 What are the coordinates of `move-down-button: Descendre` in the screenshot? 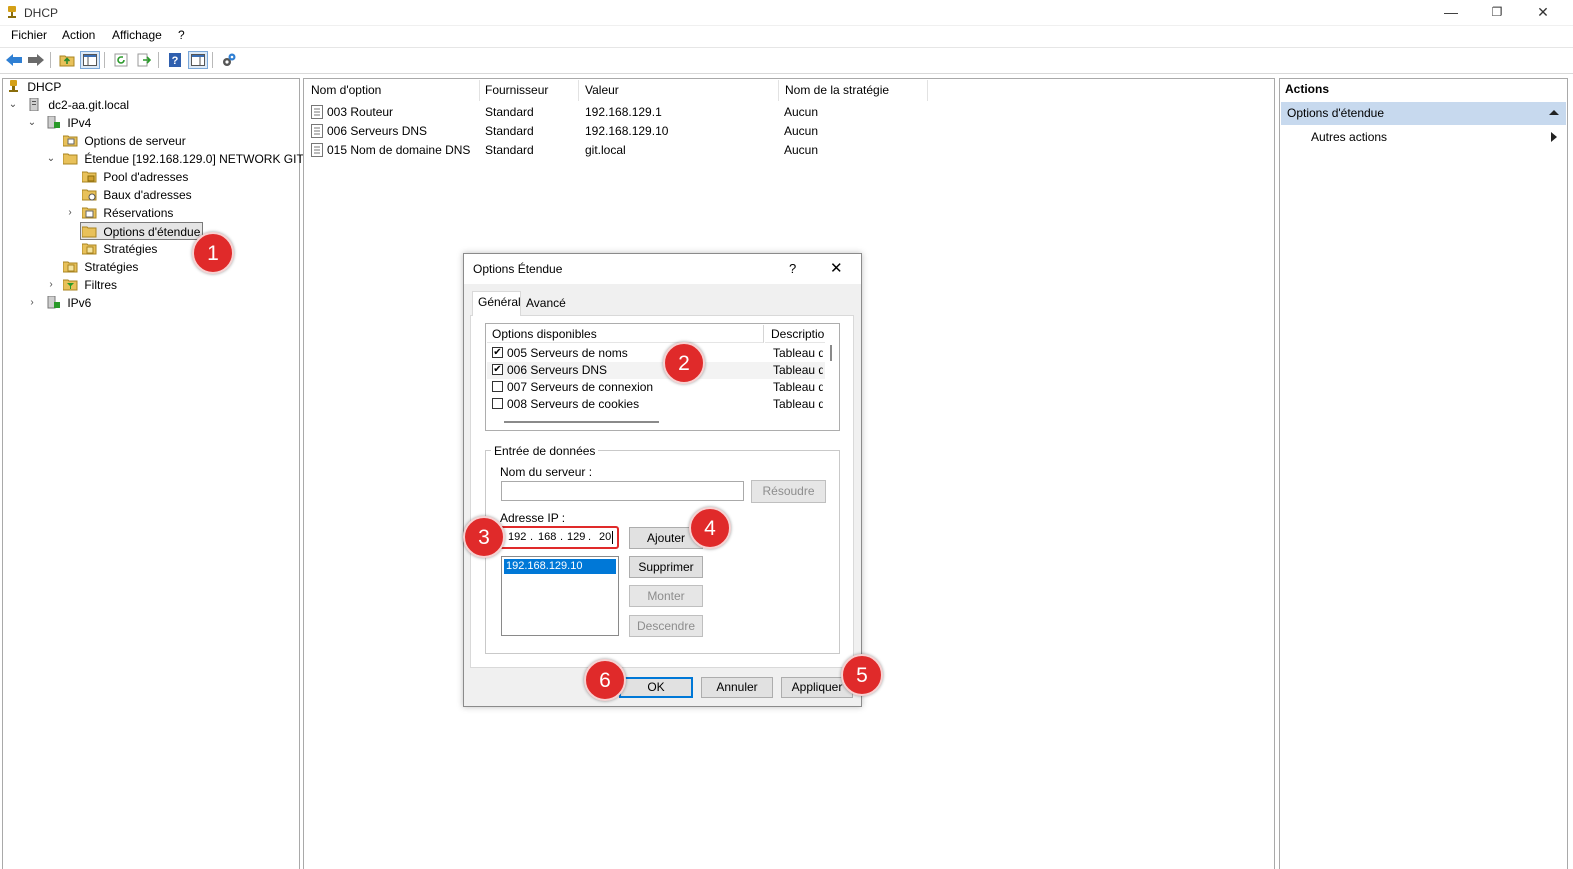 It's located at (666, 626).